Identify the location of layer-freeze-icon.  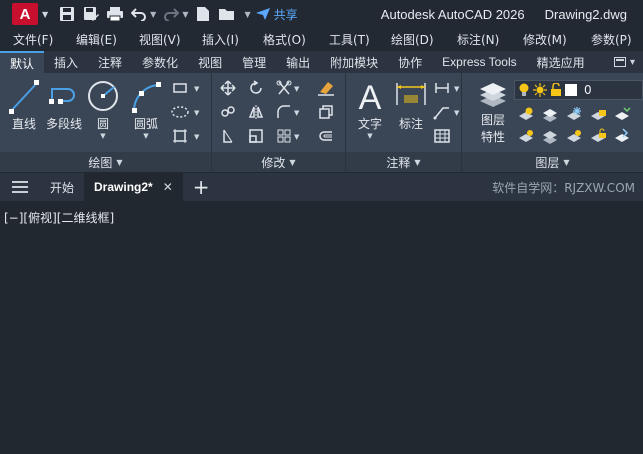
(574, 114).